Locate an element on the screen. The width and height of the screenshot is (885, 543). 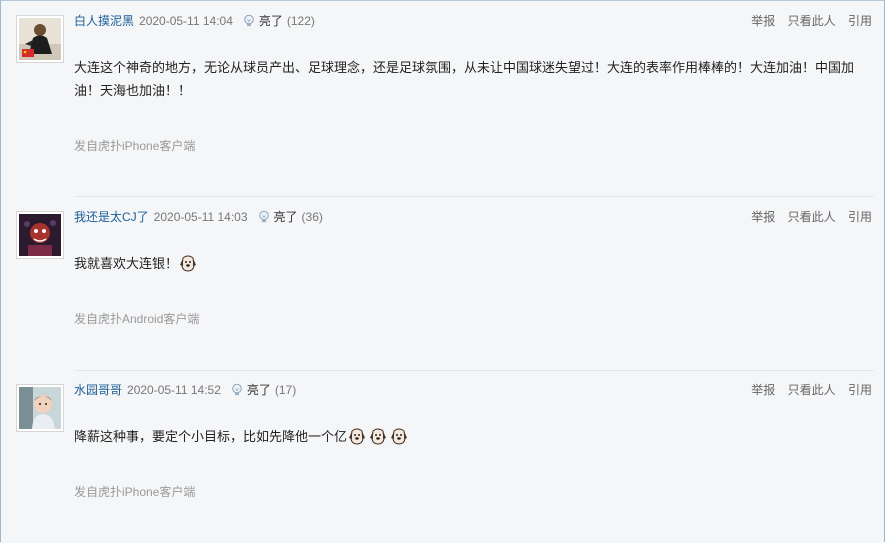
username-link: 我还是太CJ了 is located at coordinates (111, 217).